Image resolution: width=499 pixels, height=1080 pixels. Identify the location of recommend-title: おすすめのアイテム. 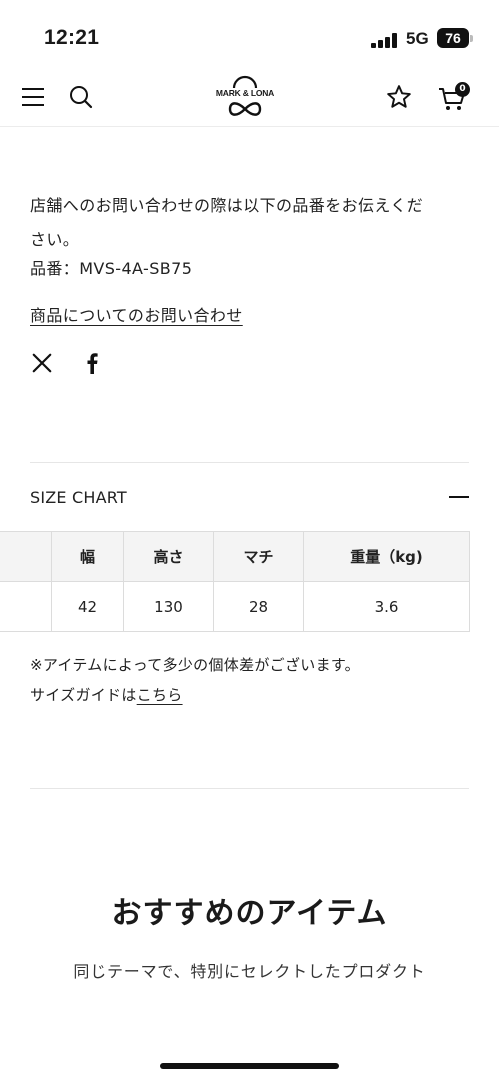
(249, 913).